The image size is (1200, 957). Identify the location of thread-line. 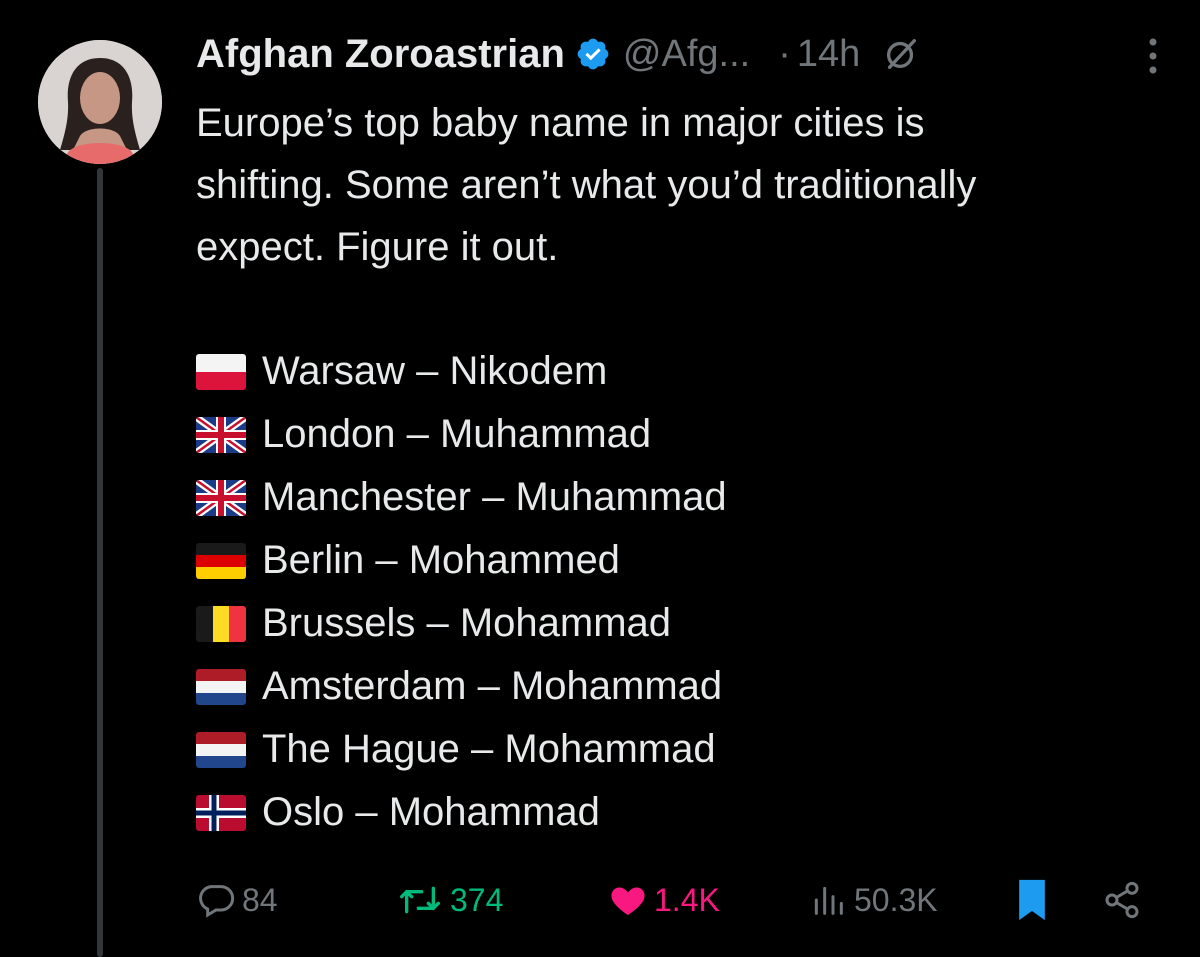
(100, 562).